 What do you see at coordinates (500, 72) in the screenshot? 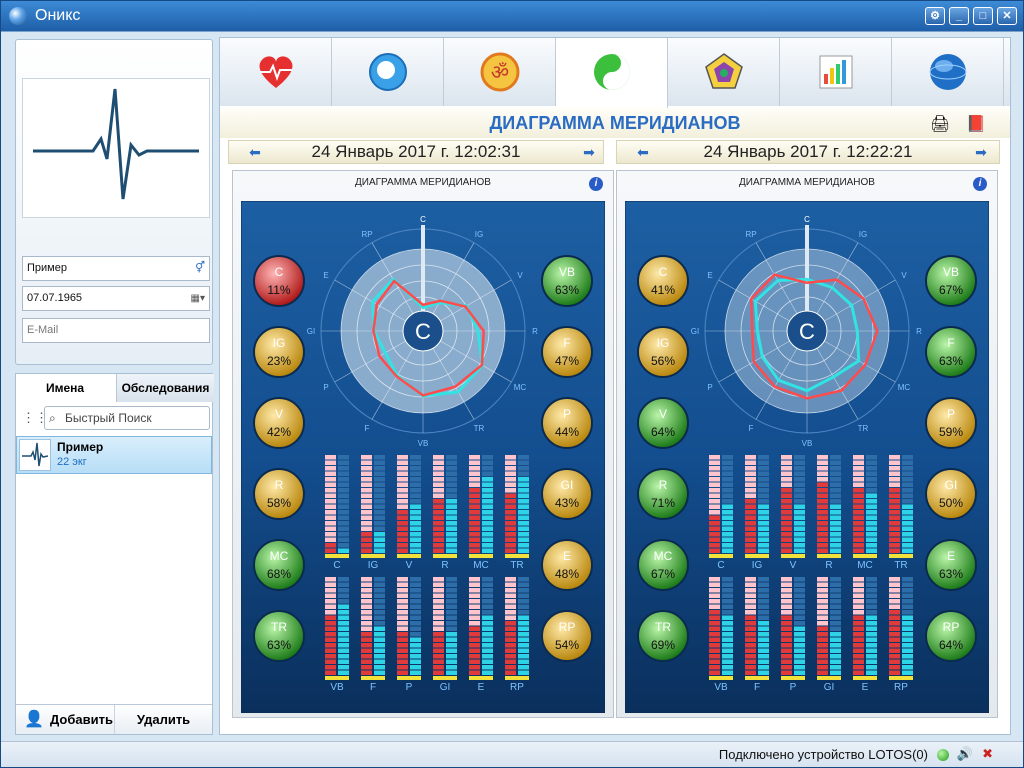
I see `tab-om: ॐ` at bounding box center [500, 72].